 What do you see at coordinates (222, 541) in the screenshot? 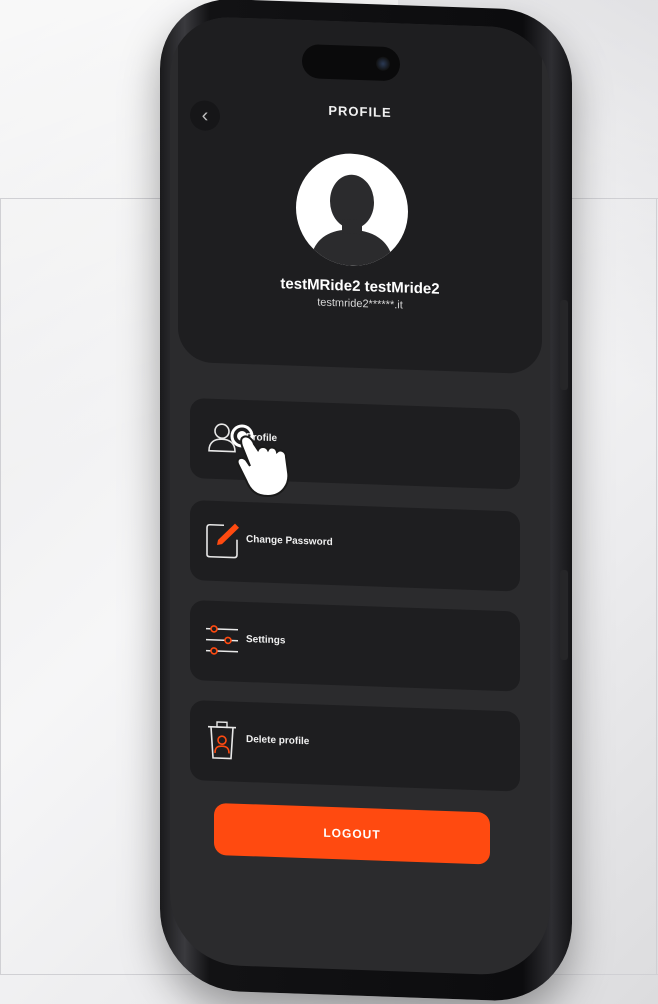
I see `edit-icon` at bounding box center [222, 541].